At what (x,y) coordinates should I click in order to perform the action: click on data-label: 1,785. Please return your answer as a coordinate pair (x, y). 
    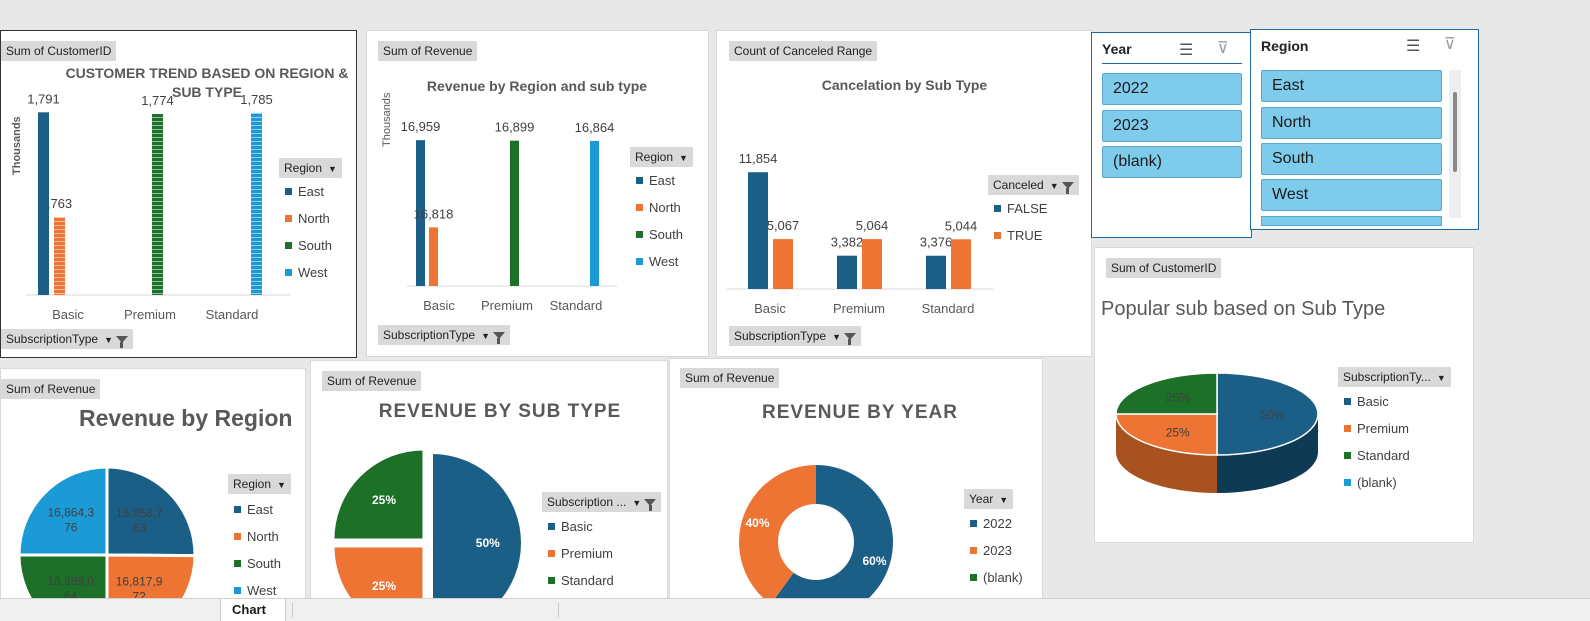
    Looking at the image, I should click on (256, 99).